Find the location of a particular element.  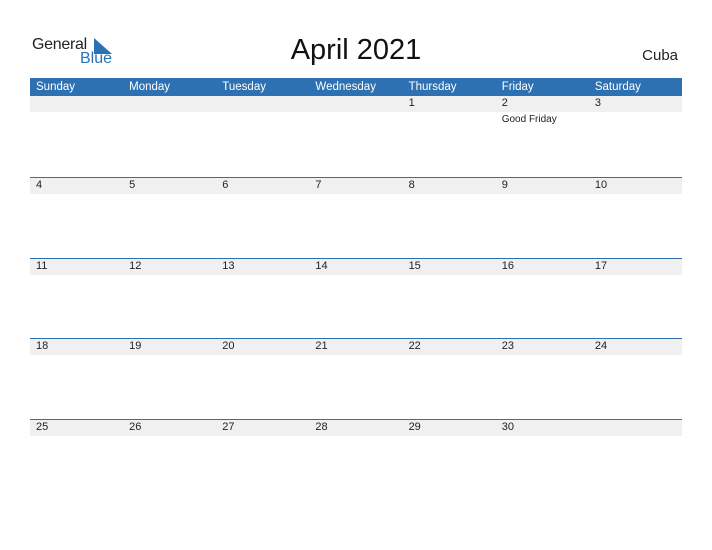

week-row: 18 19 20 21 22 23 24 is located at coordinates (356, 378).